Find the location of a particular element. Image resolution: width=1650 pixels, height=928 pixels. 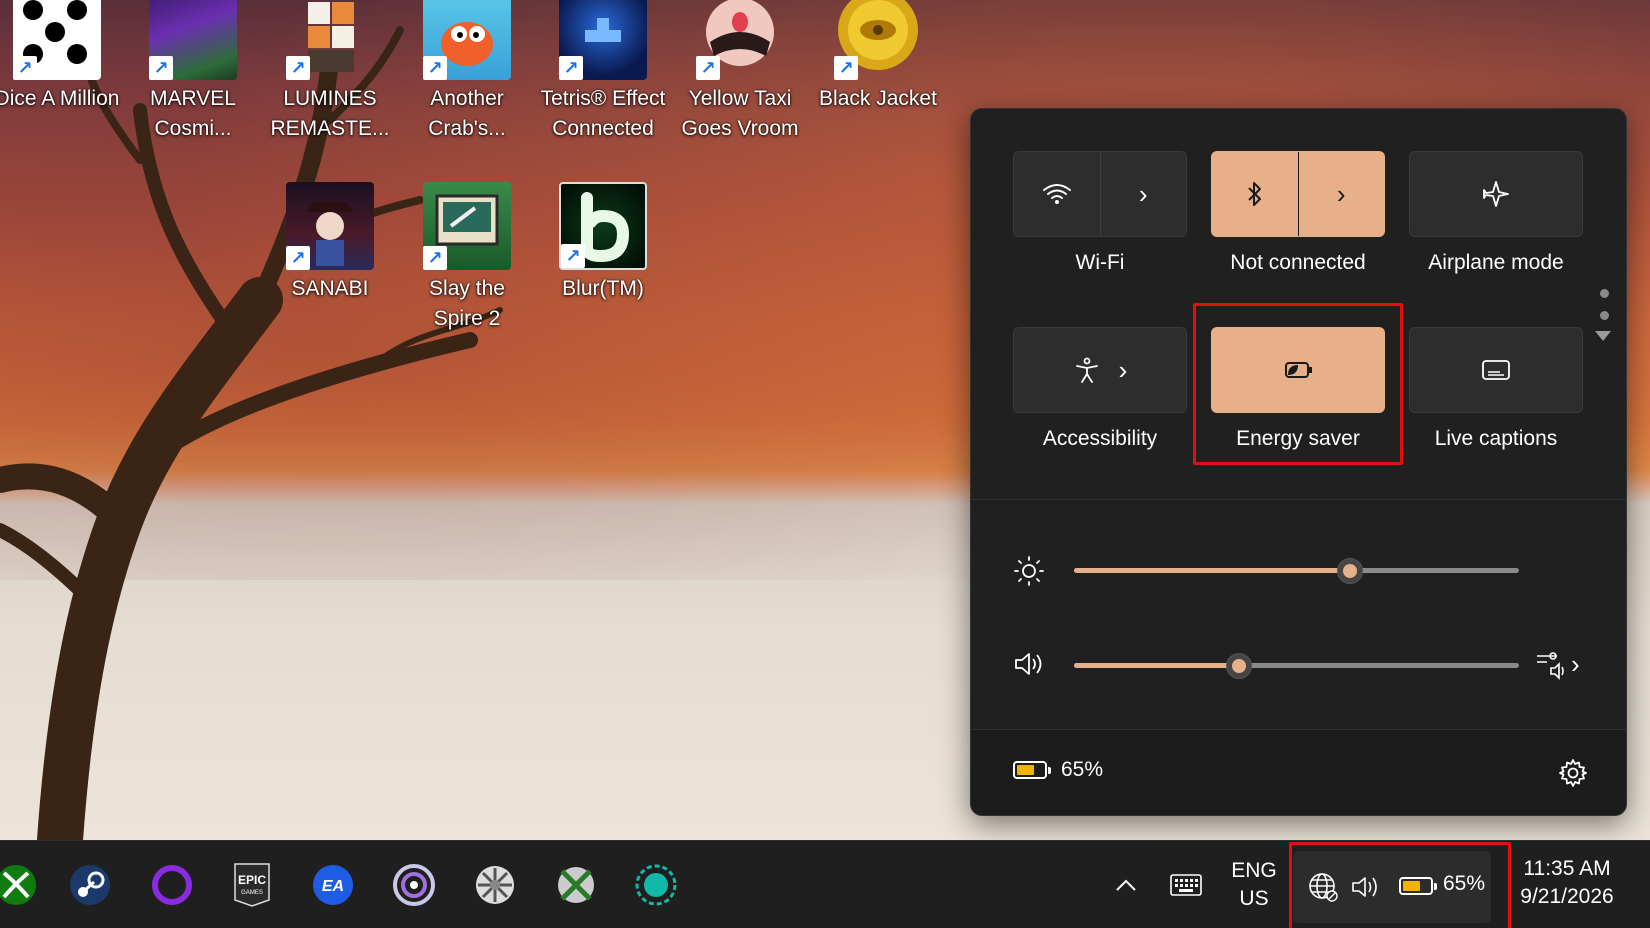

sanabi-icon: ↗ is located at coordinates (330, 226).